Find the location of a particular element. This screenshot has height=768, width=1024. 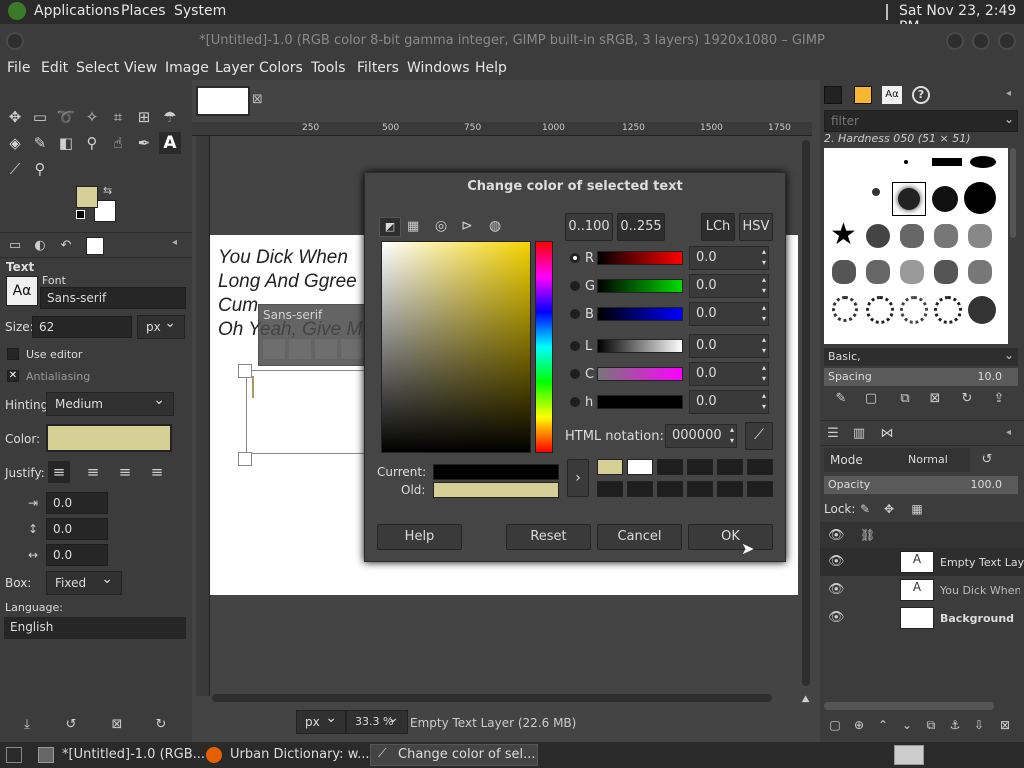

line-spacing-input: 0.0 is located at coordinates (77, 529).